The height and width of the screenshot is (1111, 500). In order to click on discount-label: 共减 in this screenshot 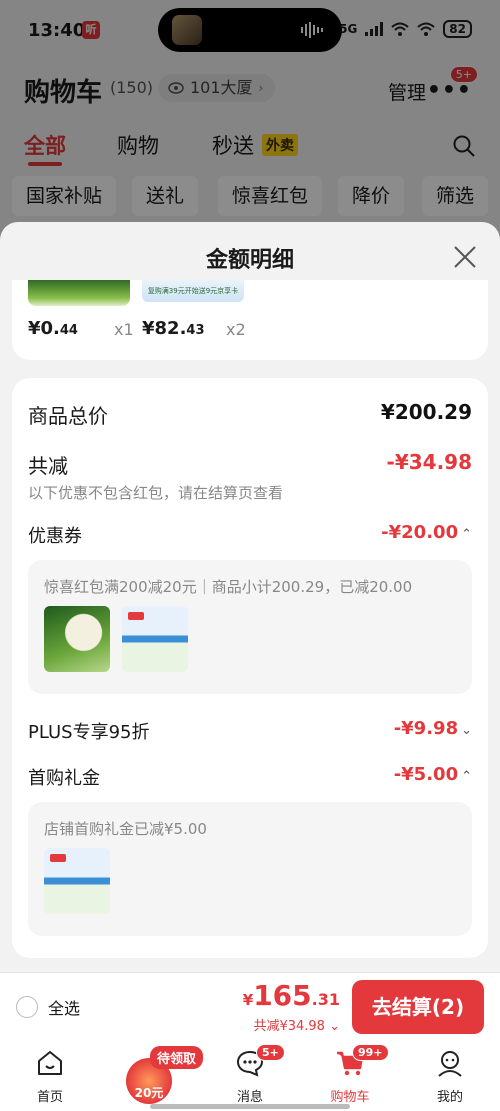, I will do `click(48, 466)`.